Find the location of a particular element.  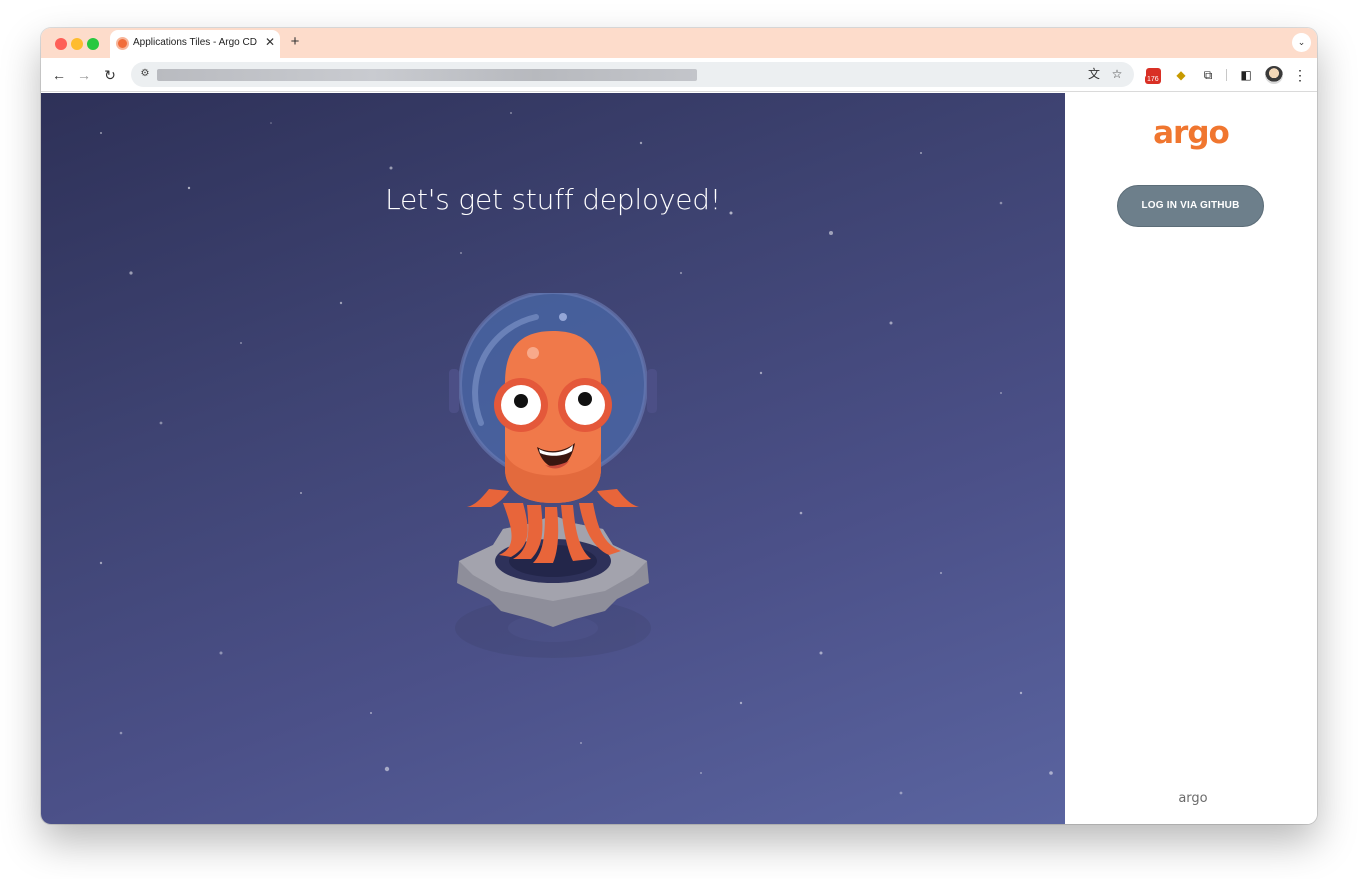

address-bar: ⚙ 文 ☆ is located at coordinates (632, 74).